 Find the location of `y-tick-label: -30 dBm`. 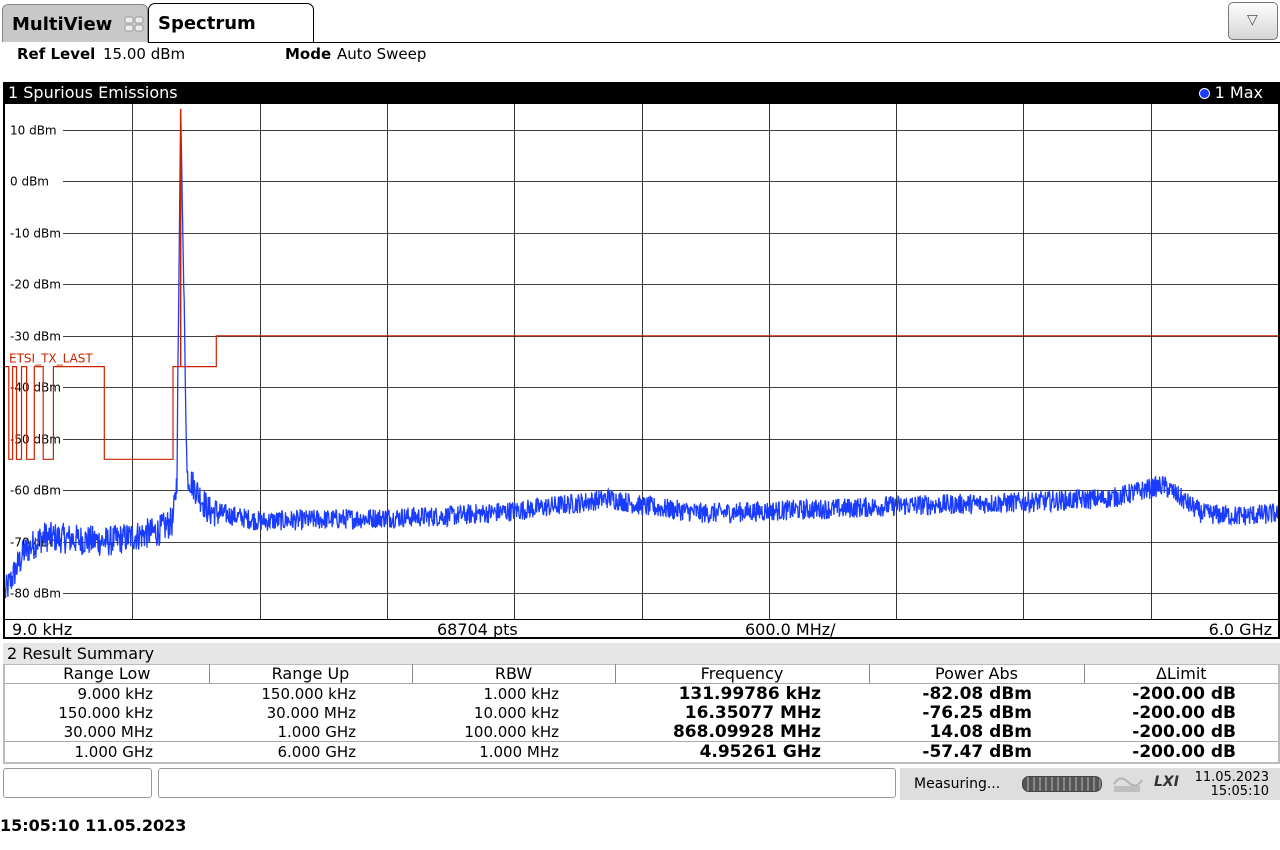

y-tick-label: -30 dBm is located at coordinates (35, 337).